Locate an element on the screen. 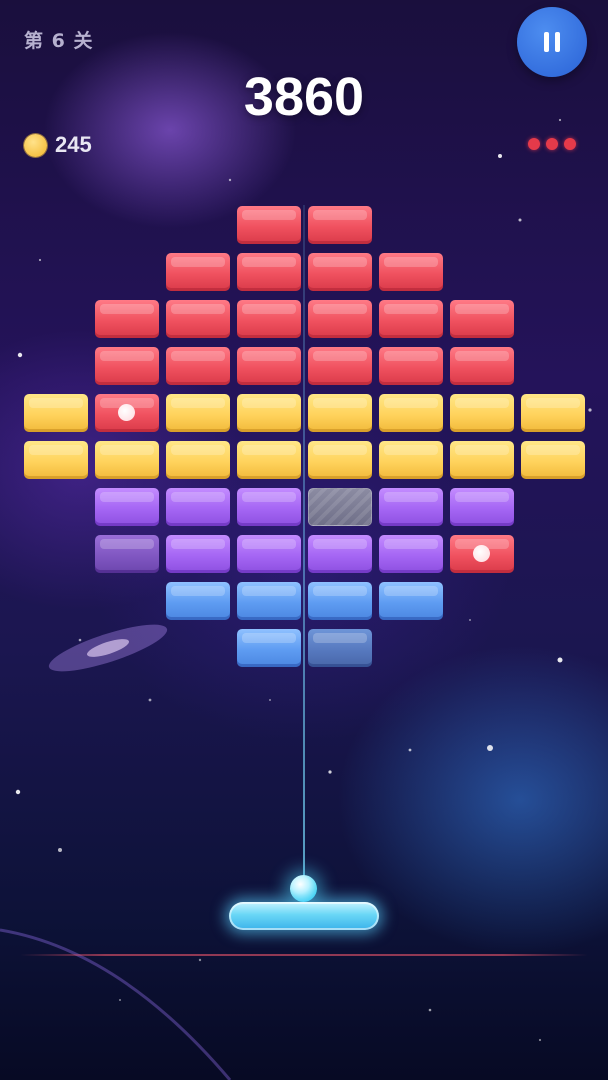 This screenshot has width=608, height=1080. floor-boundary is located at coordinates (304, 955).